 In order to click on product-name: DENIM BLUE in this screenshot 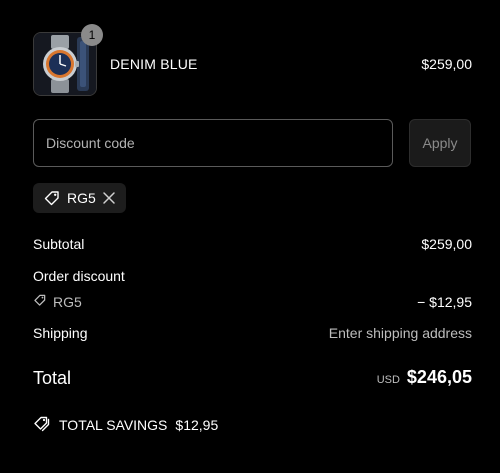, I will do `click(154, 64)`.